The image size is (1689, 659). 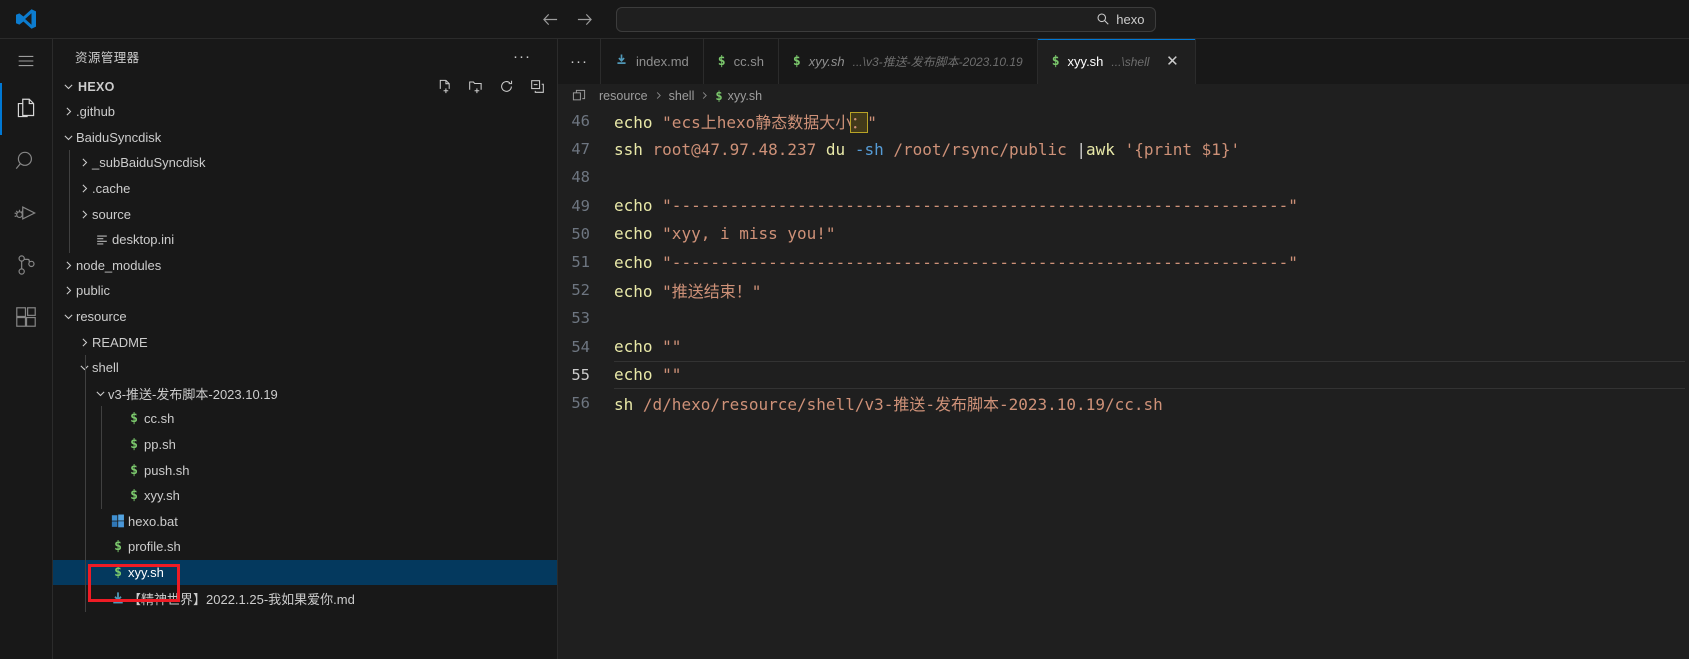 What do you see at coordinates (162, 496) in the screenshot?
I see `tree-item-label: xyy.sh` at bounding box center [162, 496].